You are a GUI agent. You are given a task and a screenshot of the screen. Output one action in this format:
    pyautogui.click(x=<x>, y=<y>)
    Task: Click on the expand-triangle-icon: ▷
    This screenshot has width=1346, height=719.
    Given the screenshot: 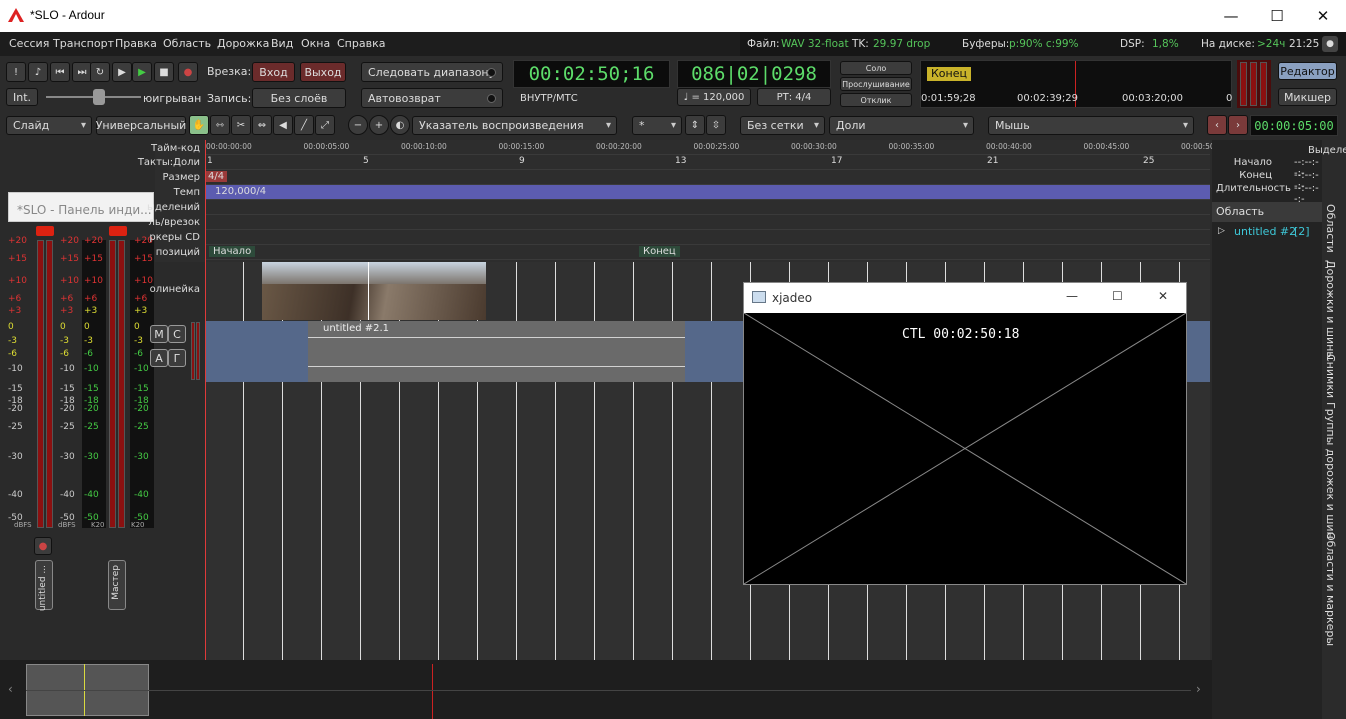 What is the action you would take?
    pyautogui.click(x=1221, y=231)
    